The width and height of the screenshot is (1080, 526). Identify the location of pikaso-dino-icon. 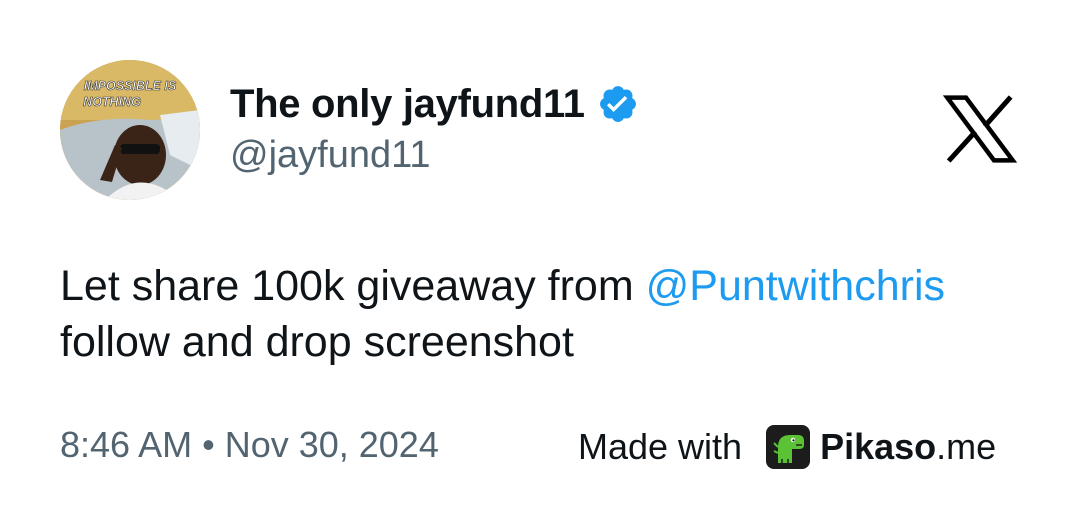
(788, 447).